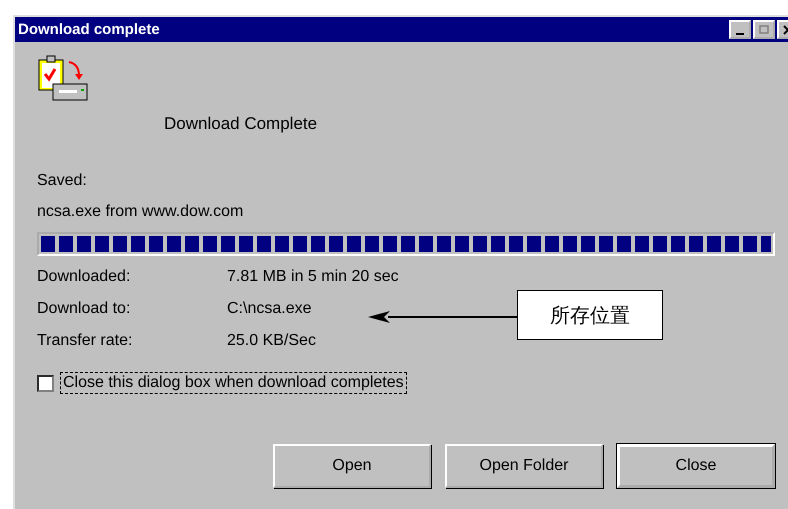  Describe the element at coordinates (83, 277) in the screenshot. I see `detail-label: Downloaded:` at that location.